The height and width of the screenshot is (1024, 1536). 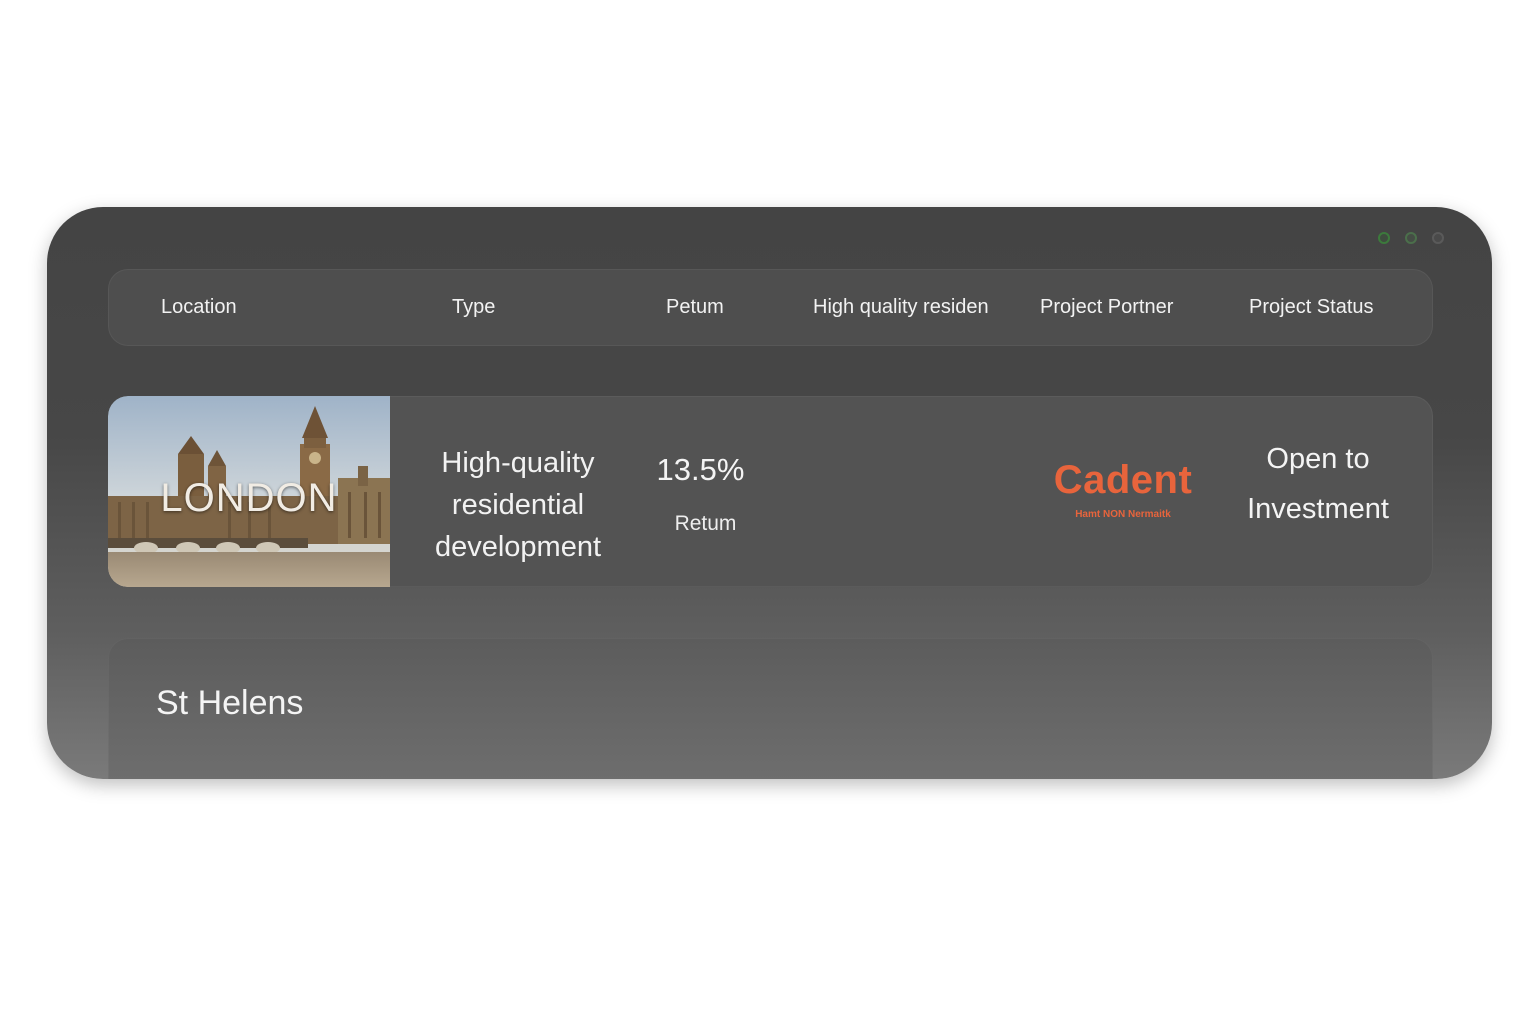 What do you see at coordinates (1106, 307) in the screenshot?
I see `header-project-partner: Project Portner` at bounding box center [1106, 307].